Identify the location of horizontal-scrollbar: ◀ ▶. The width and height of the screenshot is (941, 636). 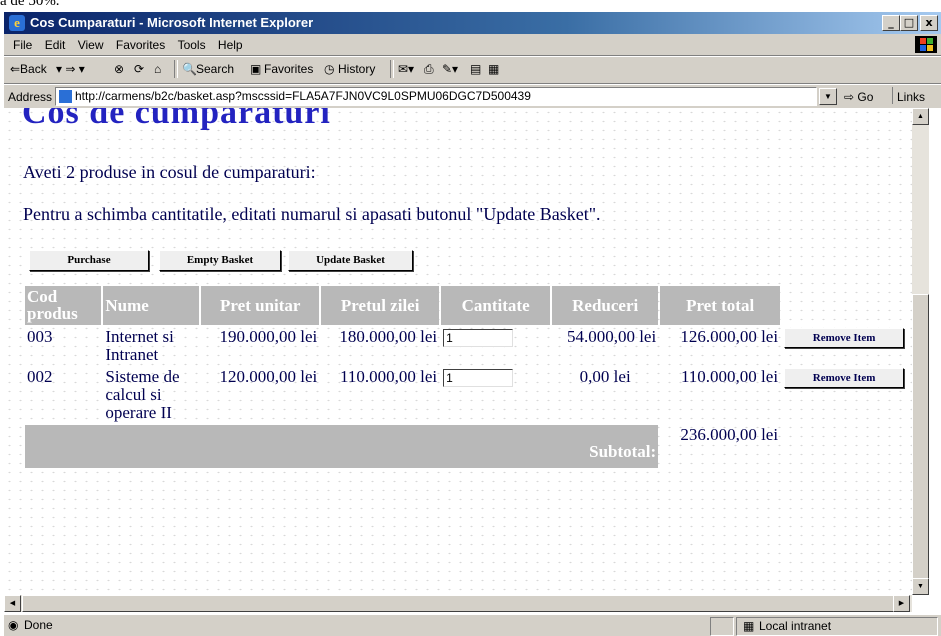
(458, 603).